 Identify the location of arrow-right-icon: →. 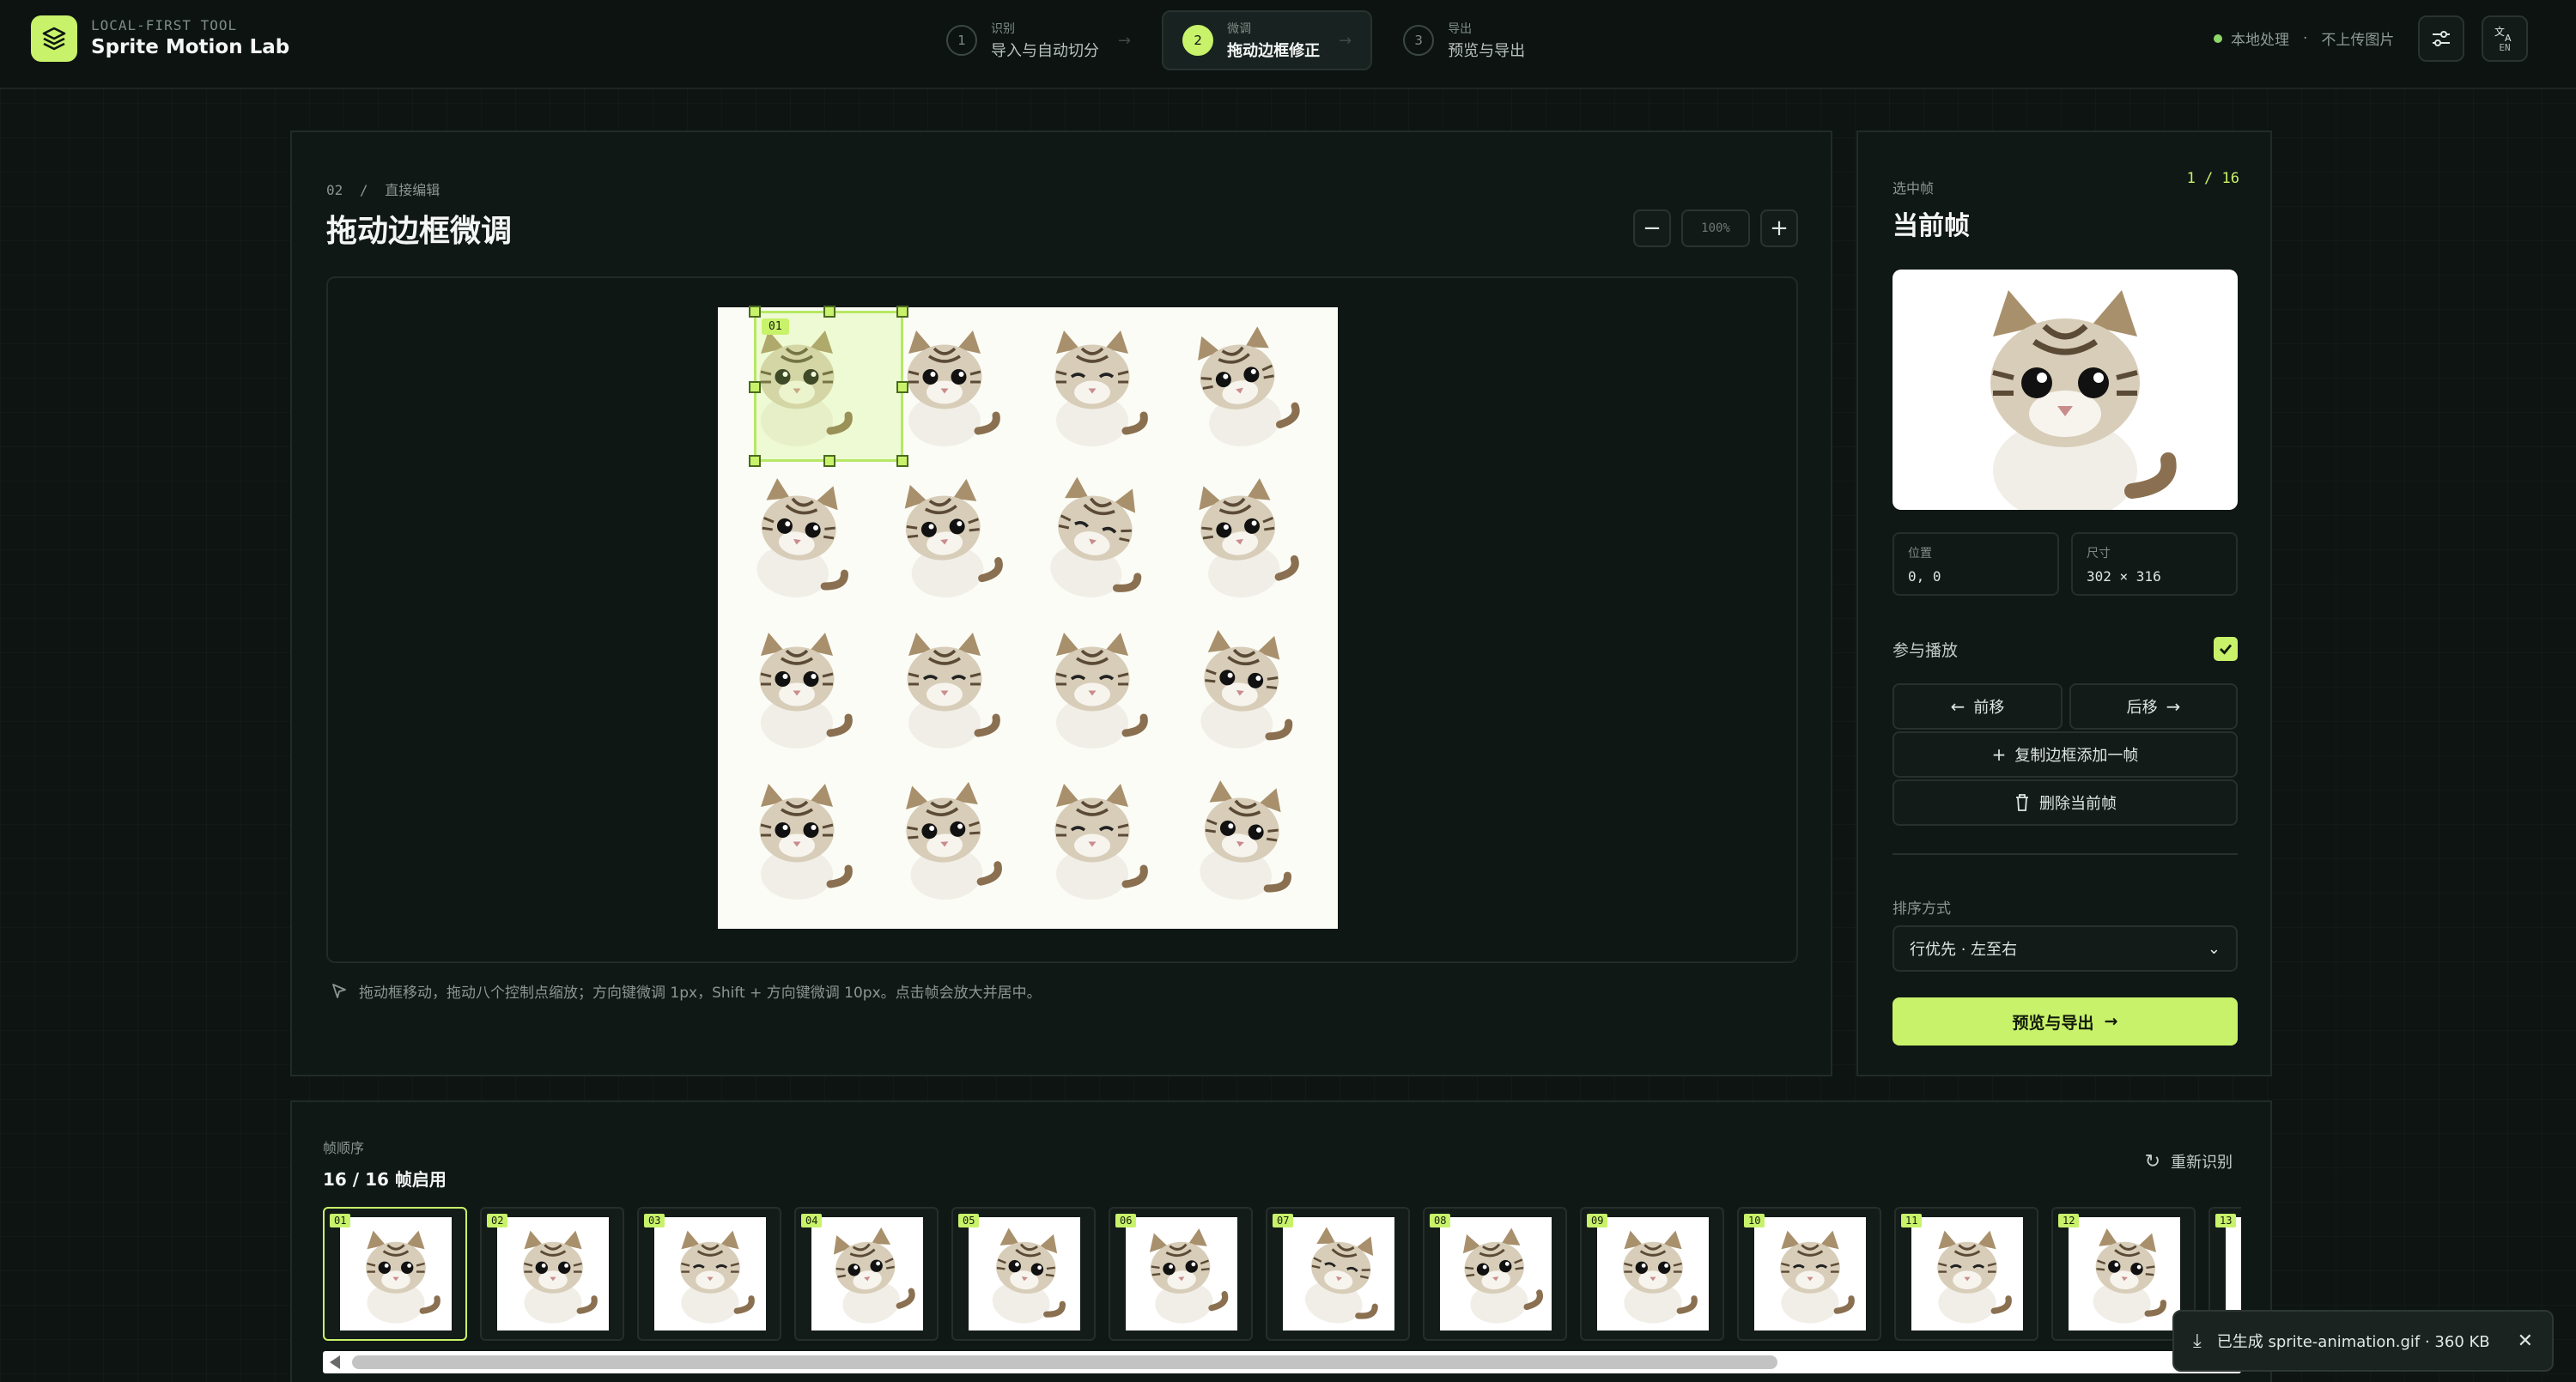
(1125, 40).